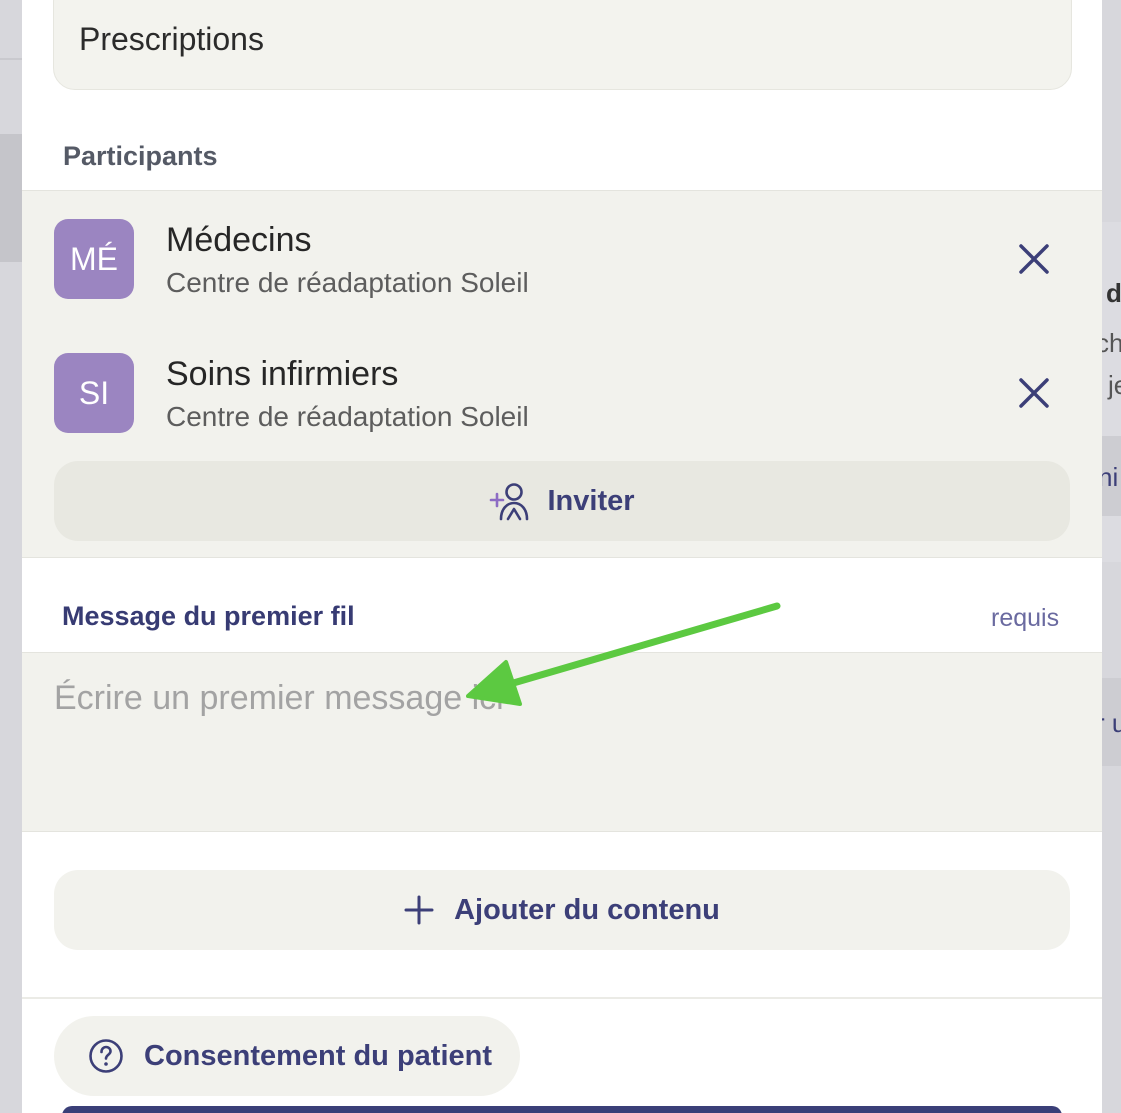 This screenshot has height=1113, width=1121. I want to click on add-content-button: Ajouter du contenu, so click(562, 910).